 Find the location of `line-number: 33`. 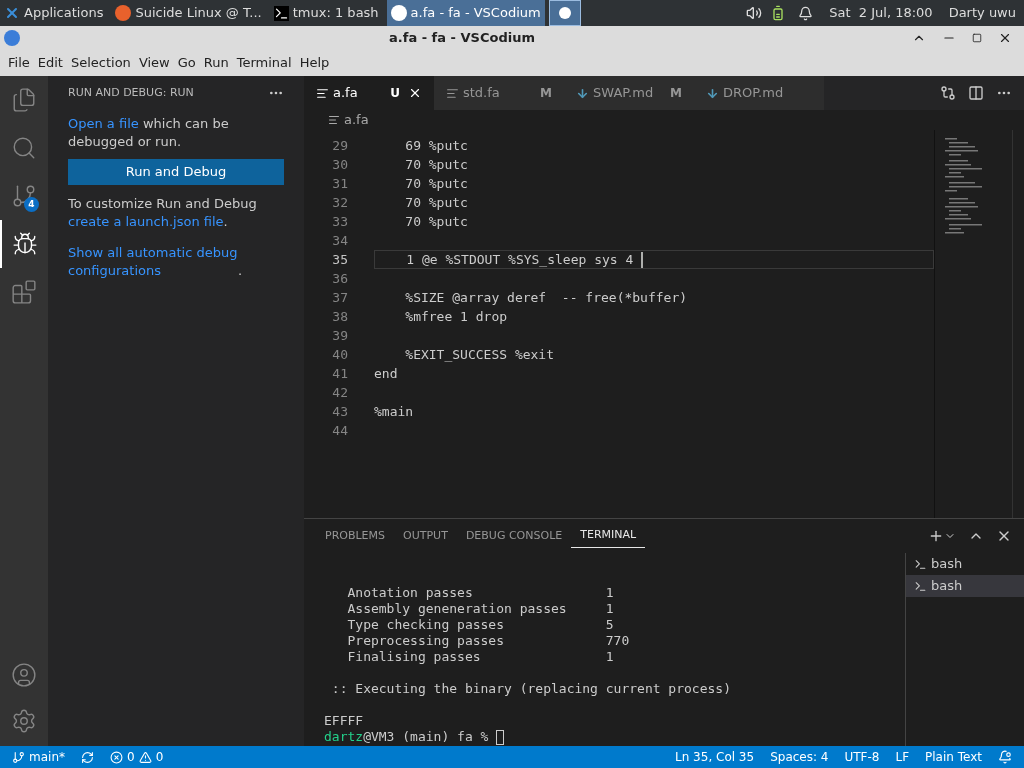

line-number: 33 is located at coordinates (339, 221).